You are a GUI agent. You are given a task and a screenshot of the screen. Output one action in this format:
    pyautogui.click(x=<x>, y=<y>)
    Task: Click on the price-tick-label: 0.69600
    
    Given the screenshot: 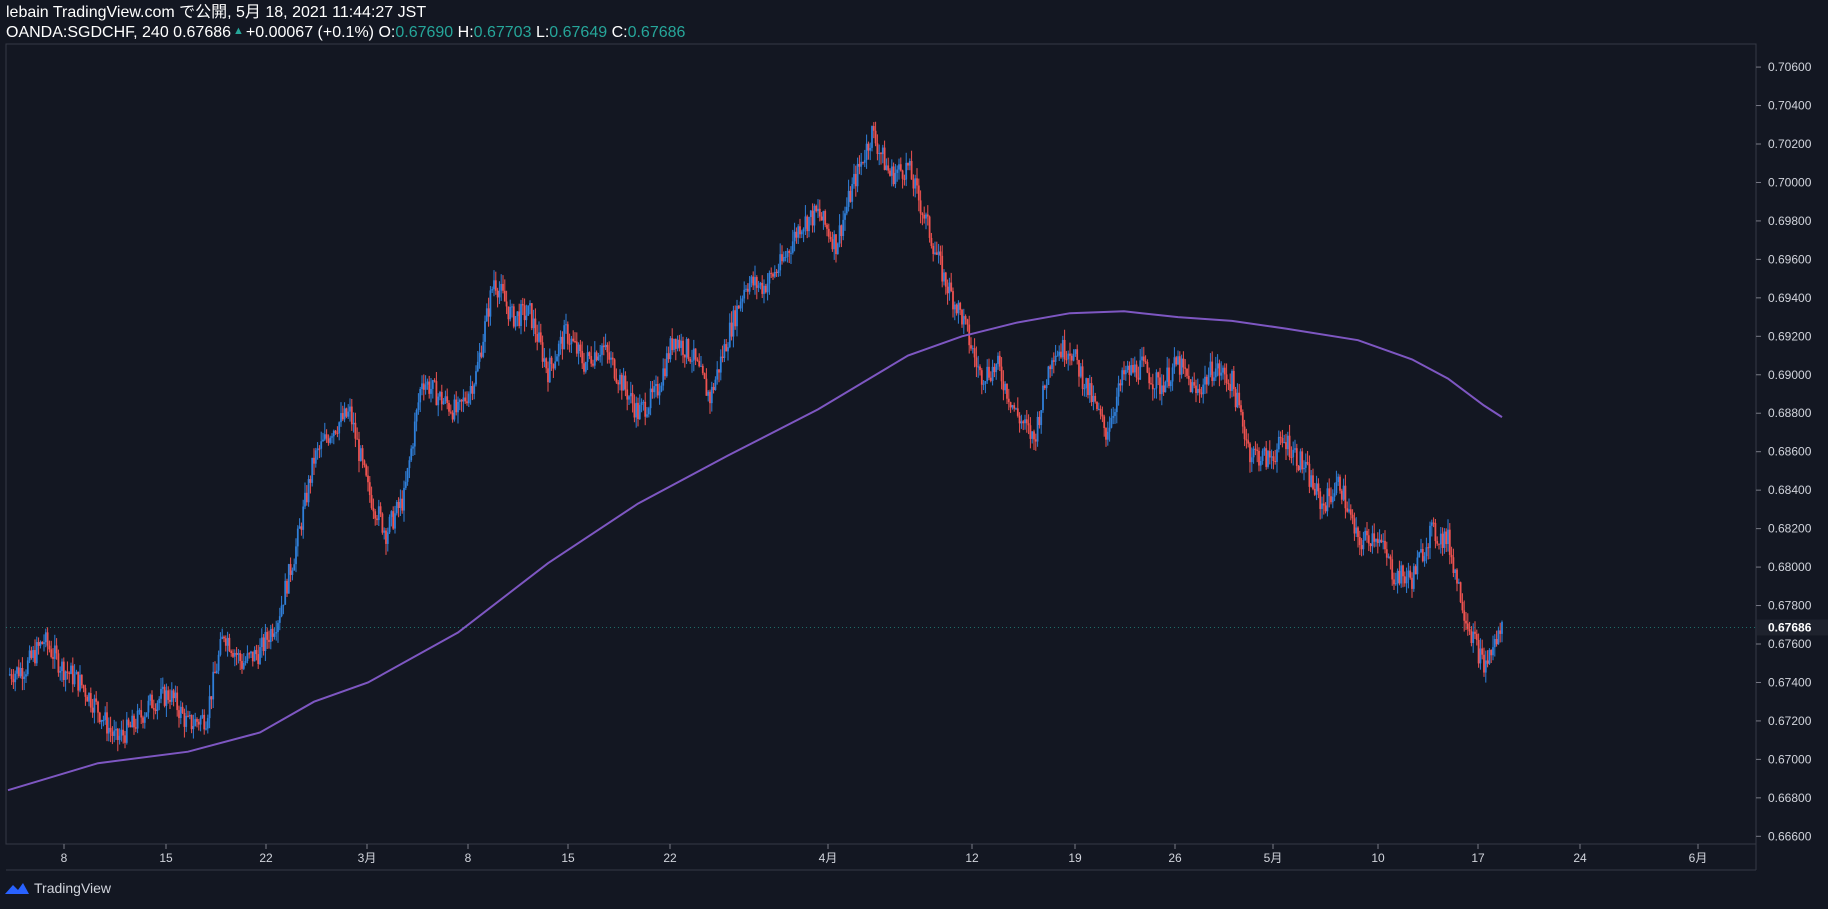 What is the action you would take?
    pyautogui.click(x=1790, y=259)
    